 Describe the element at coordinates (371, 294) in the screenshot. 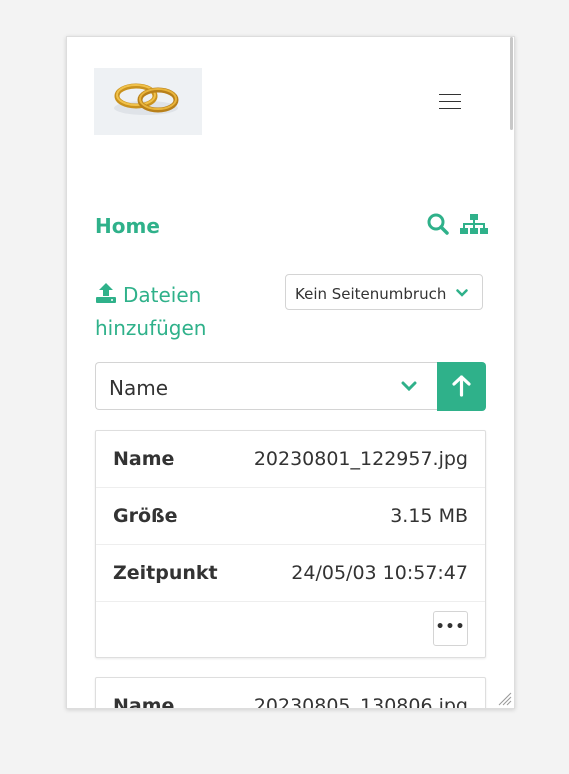

I see `pagination-select-value: Kein Seitenumbruch` at that location.